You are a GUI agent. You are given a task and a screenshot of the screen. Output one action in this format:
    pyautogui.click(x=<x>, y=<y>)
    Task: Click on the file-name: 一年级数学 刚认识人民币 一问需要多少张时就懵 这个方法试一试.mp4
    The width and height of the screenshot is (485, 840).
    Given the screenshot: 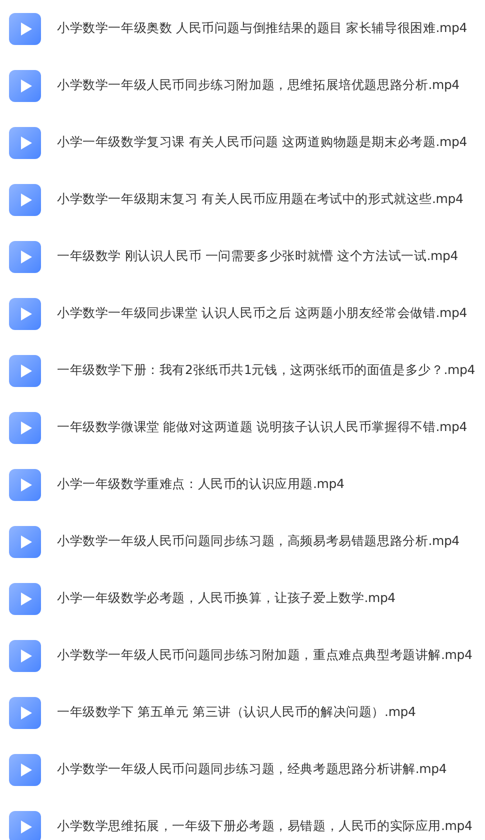 What is the action you would take?
    pyautogui.click(x=257, y=256)
    